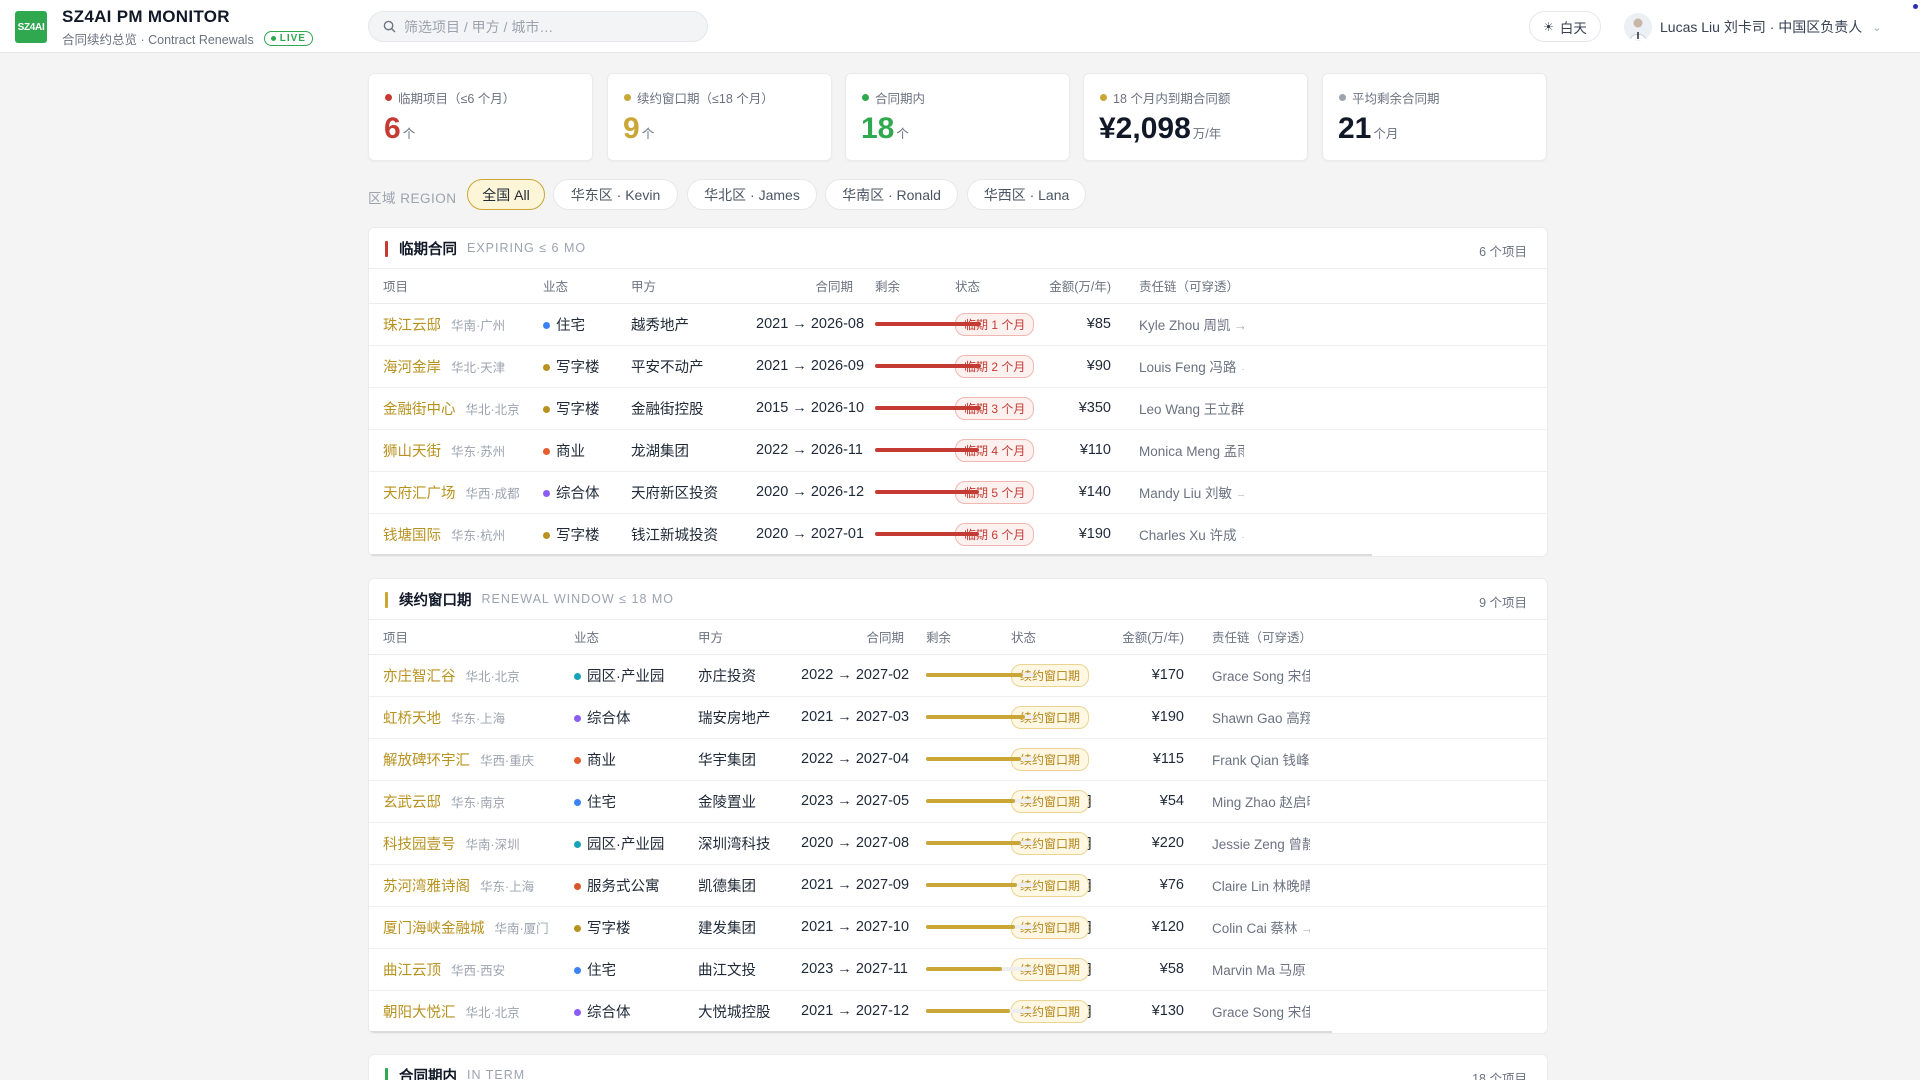  What do you see at coordinates (878, 128) in the screenshot?
I see `kpi-number: 18` at bounding box center [878, 128].